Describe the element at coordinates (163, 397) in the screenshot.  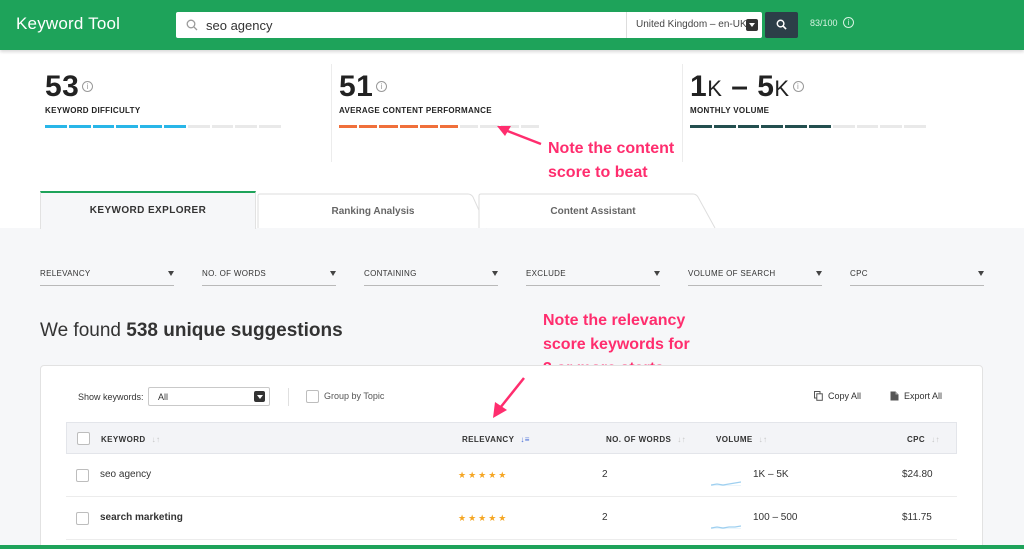
I see `show-keywords-value: All` at that location.